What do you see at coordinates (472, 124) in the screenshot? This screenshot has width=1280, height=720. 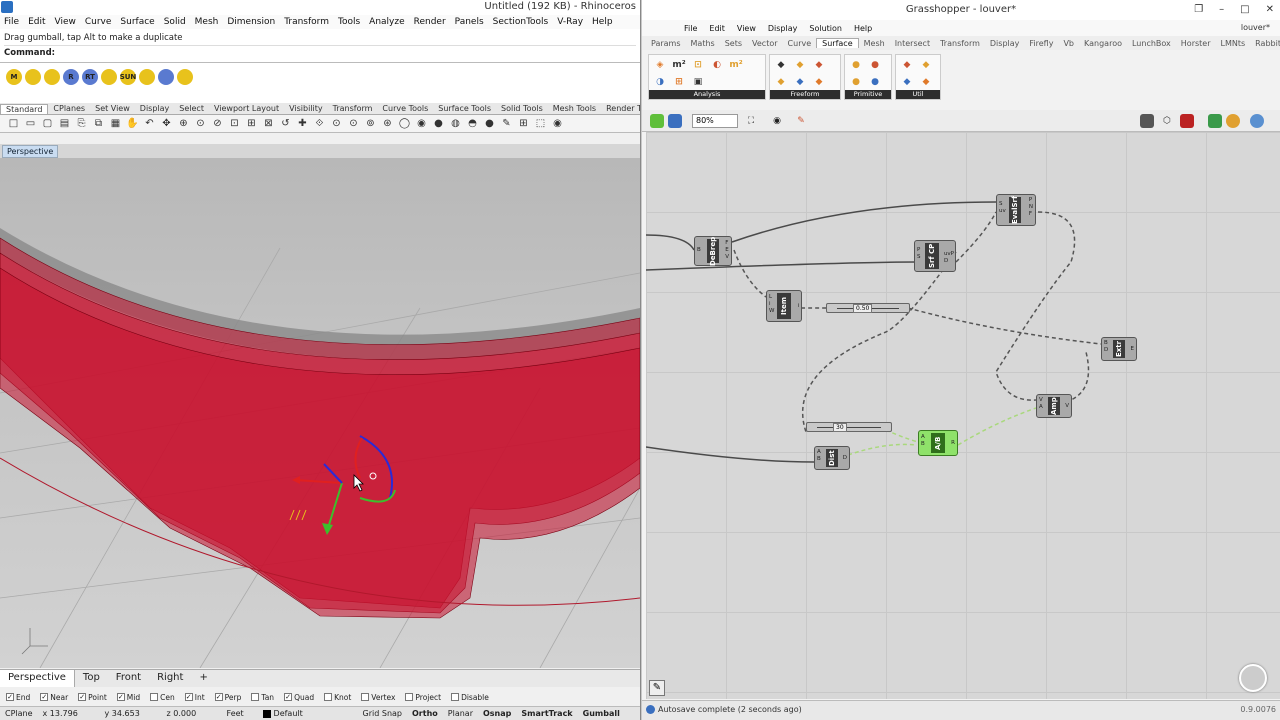 I see `render-icon: ◓` at bounding box center [472, 124].